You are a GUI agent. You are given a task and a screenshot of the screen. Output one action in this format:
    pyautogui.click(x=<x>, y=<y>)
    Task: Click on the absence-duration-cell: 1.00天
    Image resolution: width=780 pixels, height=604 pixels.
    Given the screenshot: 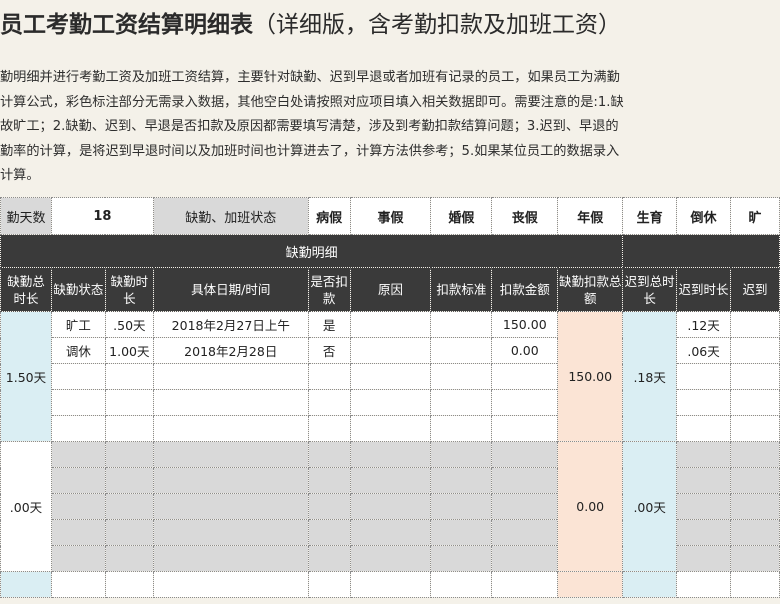 What is the action you would take?
    pyautogui.click(x=129, y=350)
    